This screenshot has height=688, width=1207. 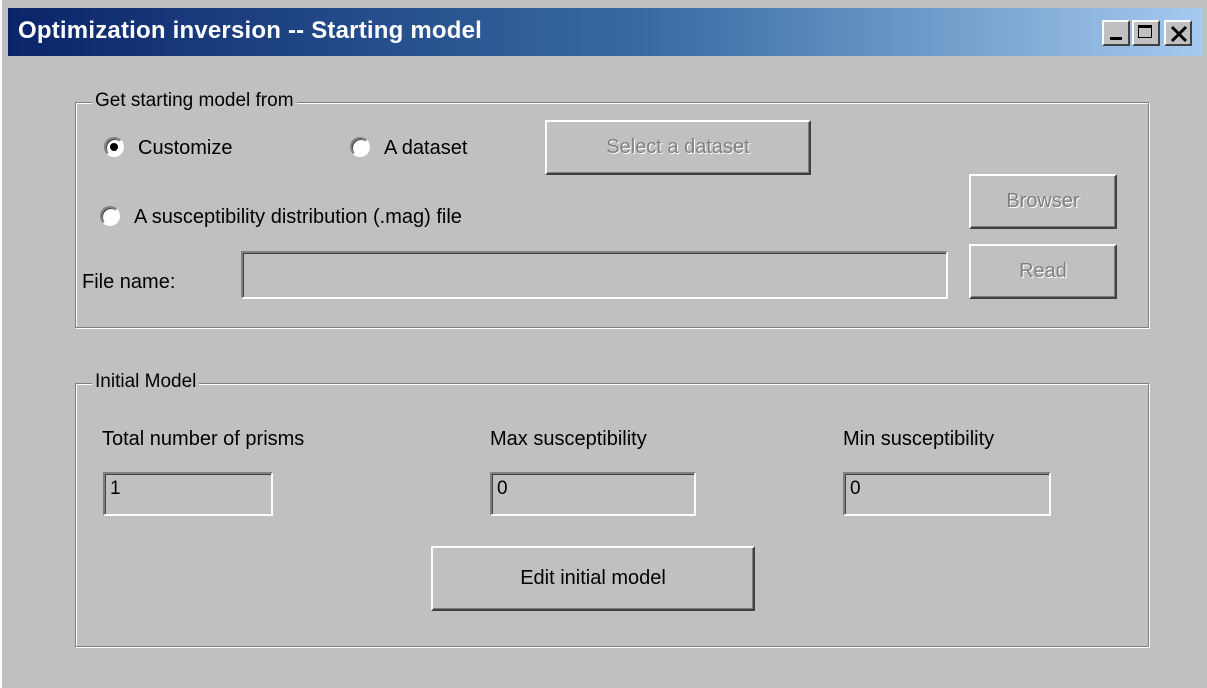 What do you see at coordinates (1116, 33) in the screenshot?
I see `minimize-icon` at bounding box center [1116, 33].